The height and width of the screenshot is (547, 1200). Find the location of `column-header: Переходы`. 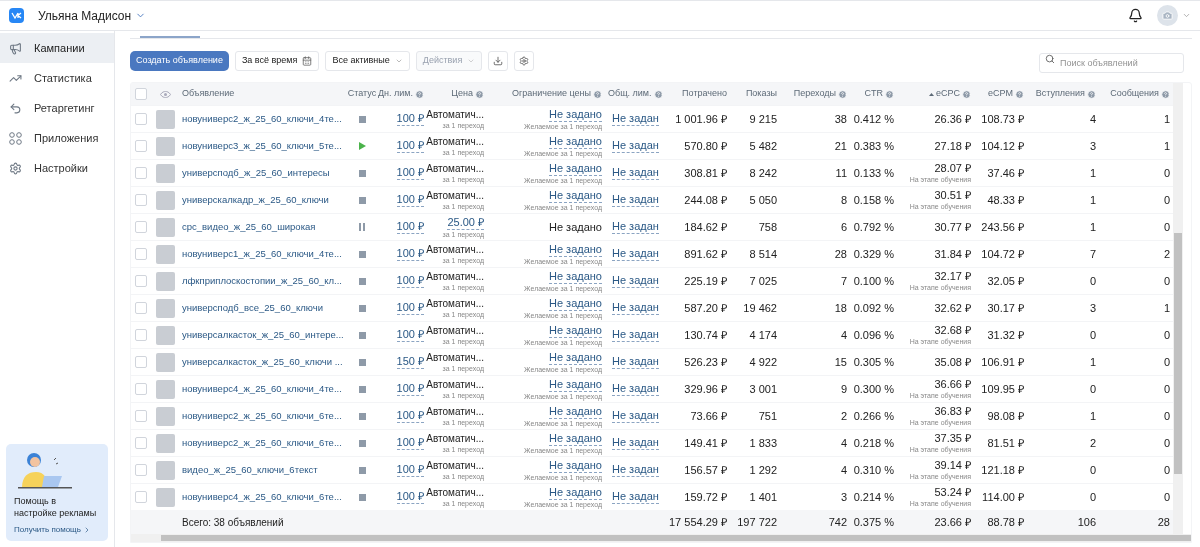

column-header: Переходы is located at coordinates (820, 94).